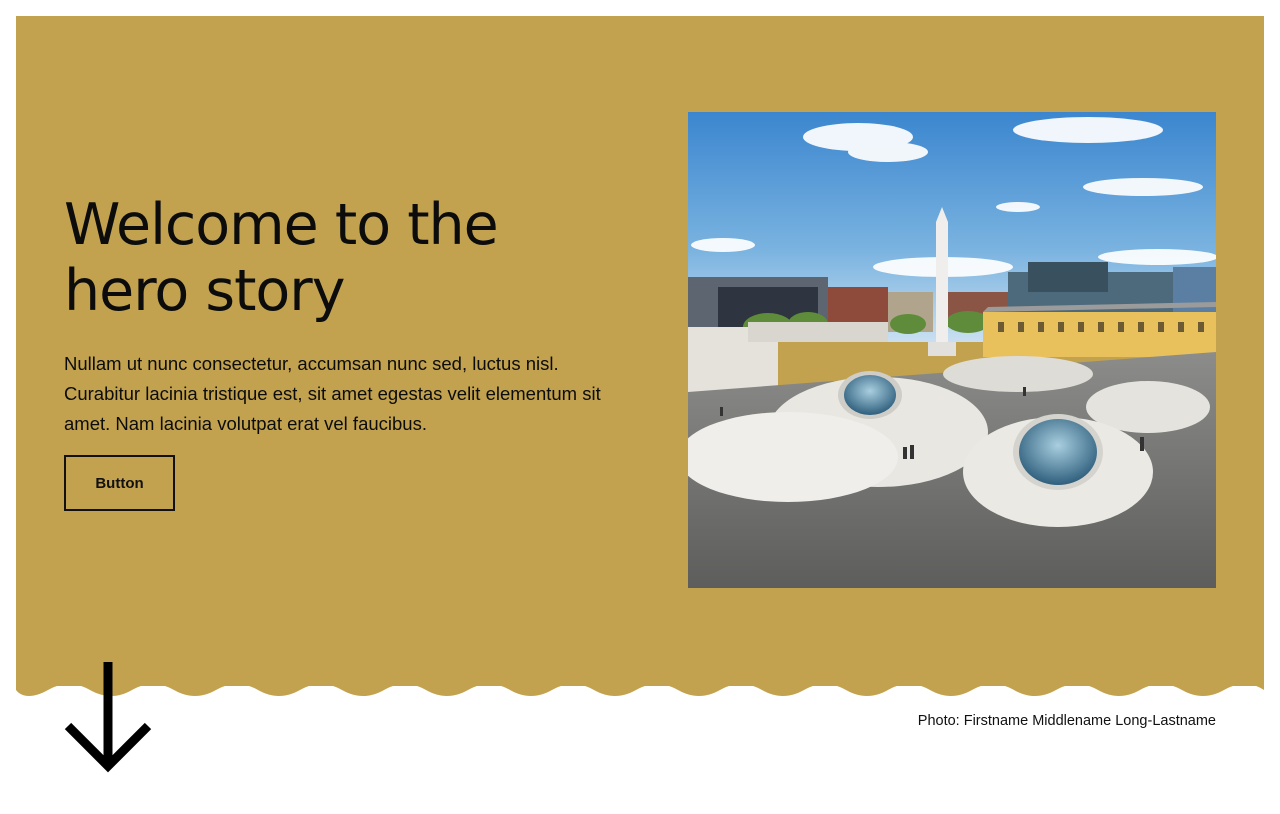 The image size is (1280, 814). I want to click on hero-button: Button, so click(119, 483).